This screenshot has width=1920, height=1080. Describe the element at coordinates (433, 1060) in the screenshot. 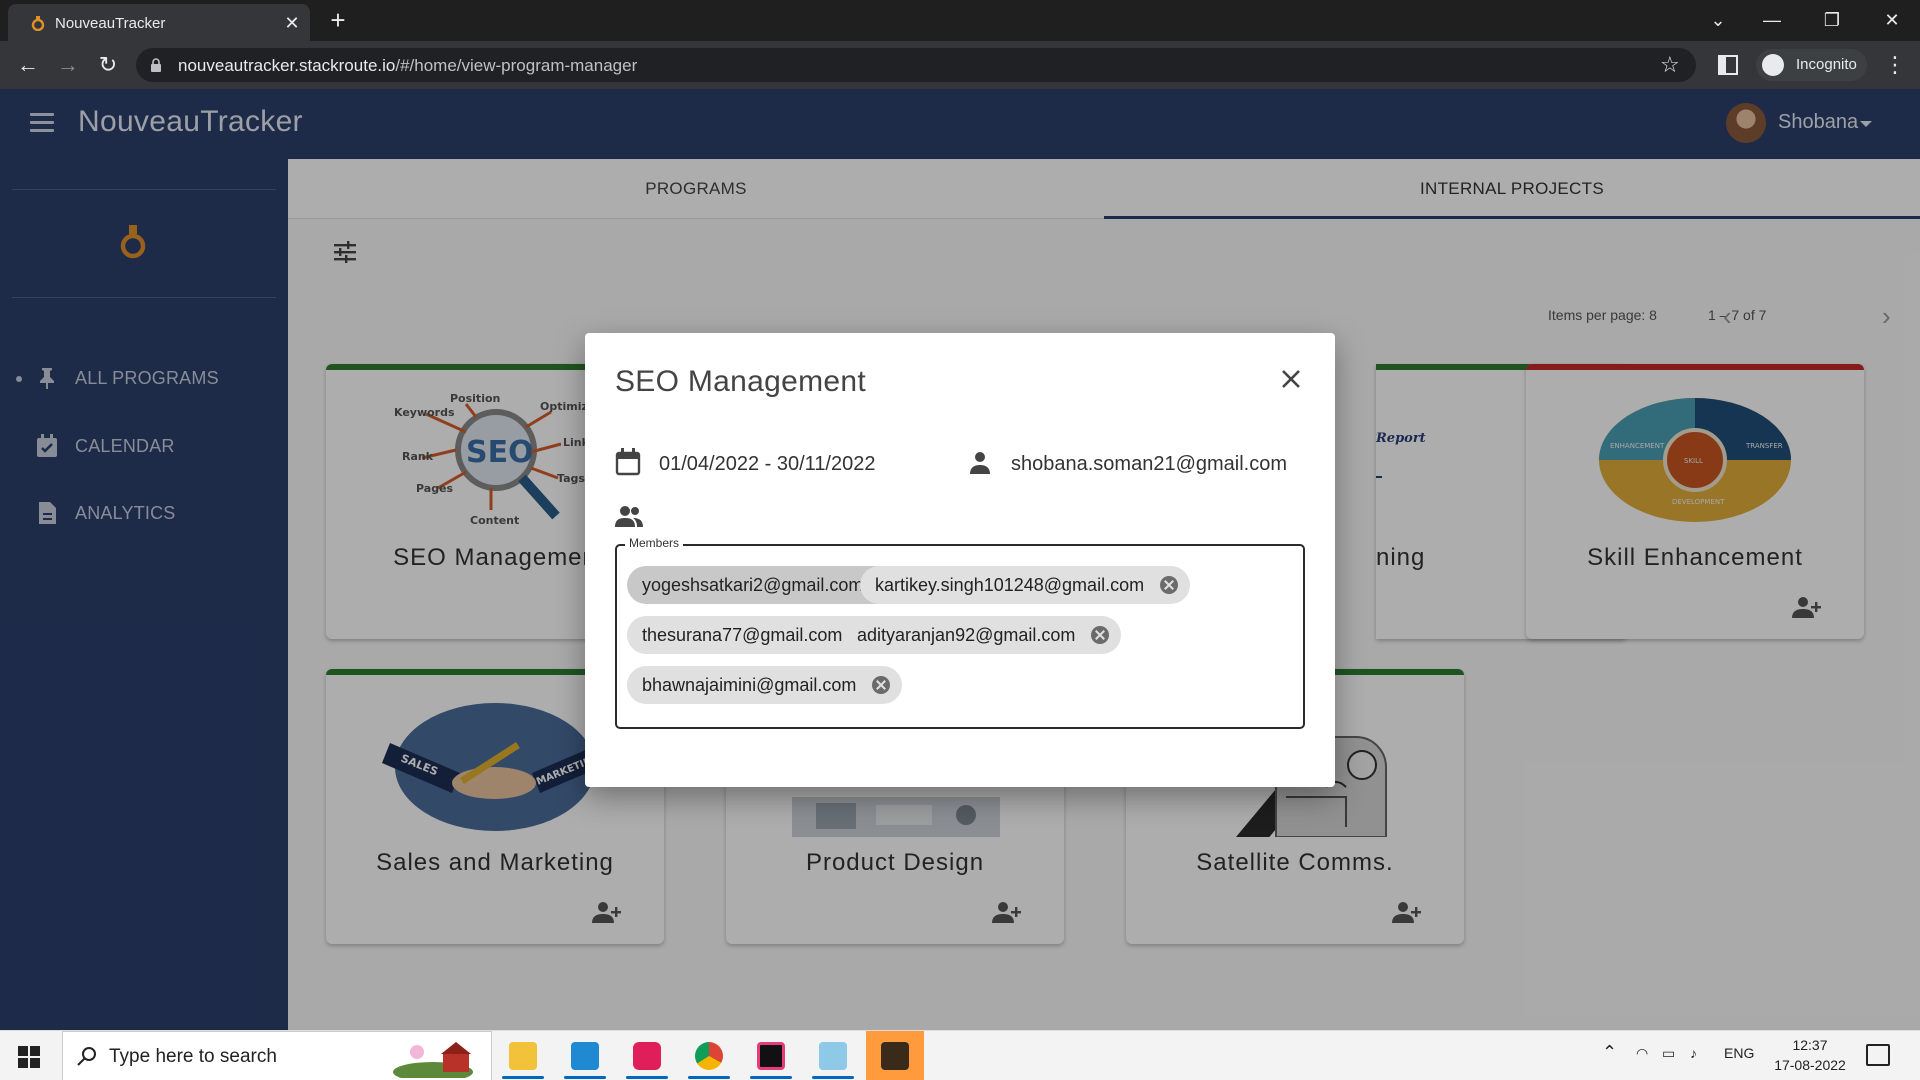

I see `search-highlight-icon` at that location.